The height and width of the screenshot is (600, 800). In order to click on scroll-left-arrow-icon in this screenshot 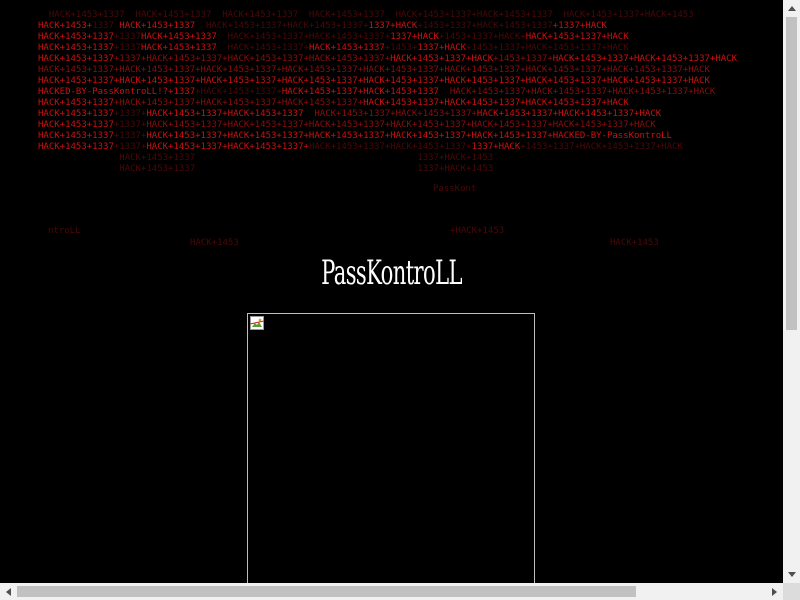, I will do `click(8, 591)`.